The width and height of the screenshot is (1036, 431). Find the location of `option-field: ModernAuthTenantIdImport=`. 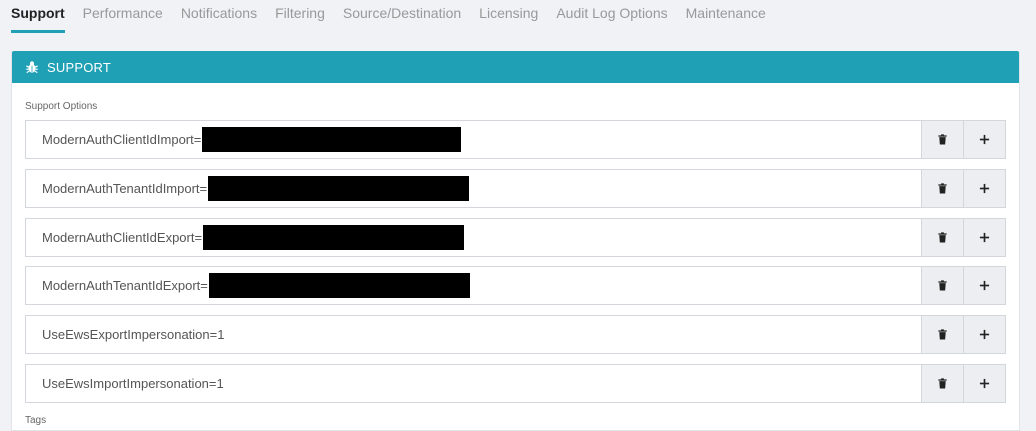

option-field: ModernAuthTenantIdImport= is located at coordinates (473, 188).